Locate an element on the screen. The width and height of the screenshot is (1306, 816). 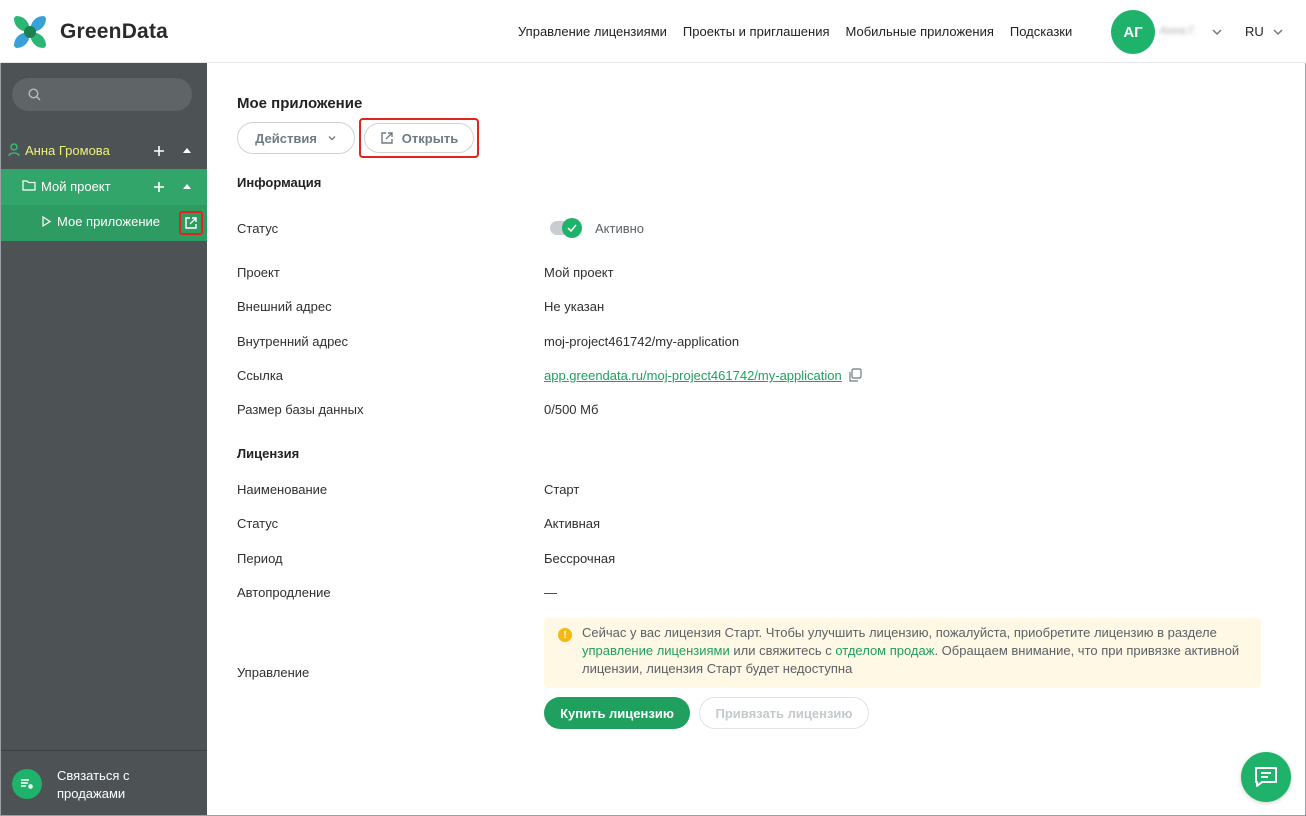
chat-button is located at coordinates (1266, 777).